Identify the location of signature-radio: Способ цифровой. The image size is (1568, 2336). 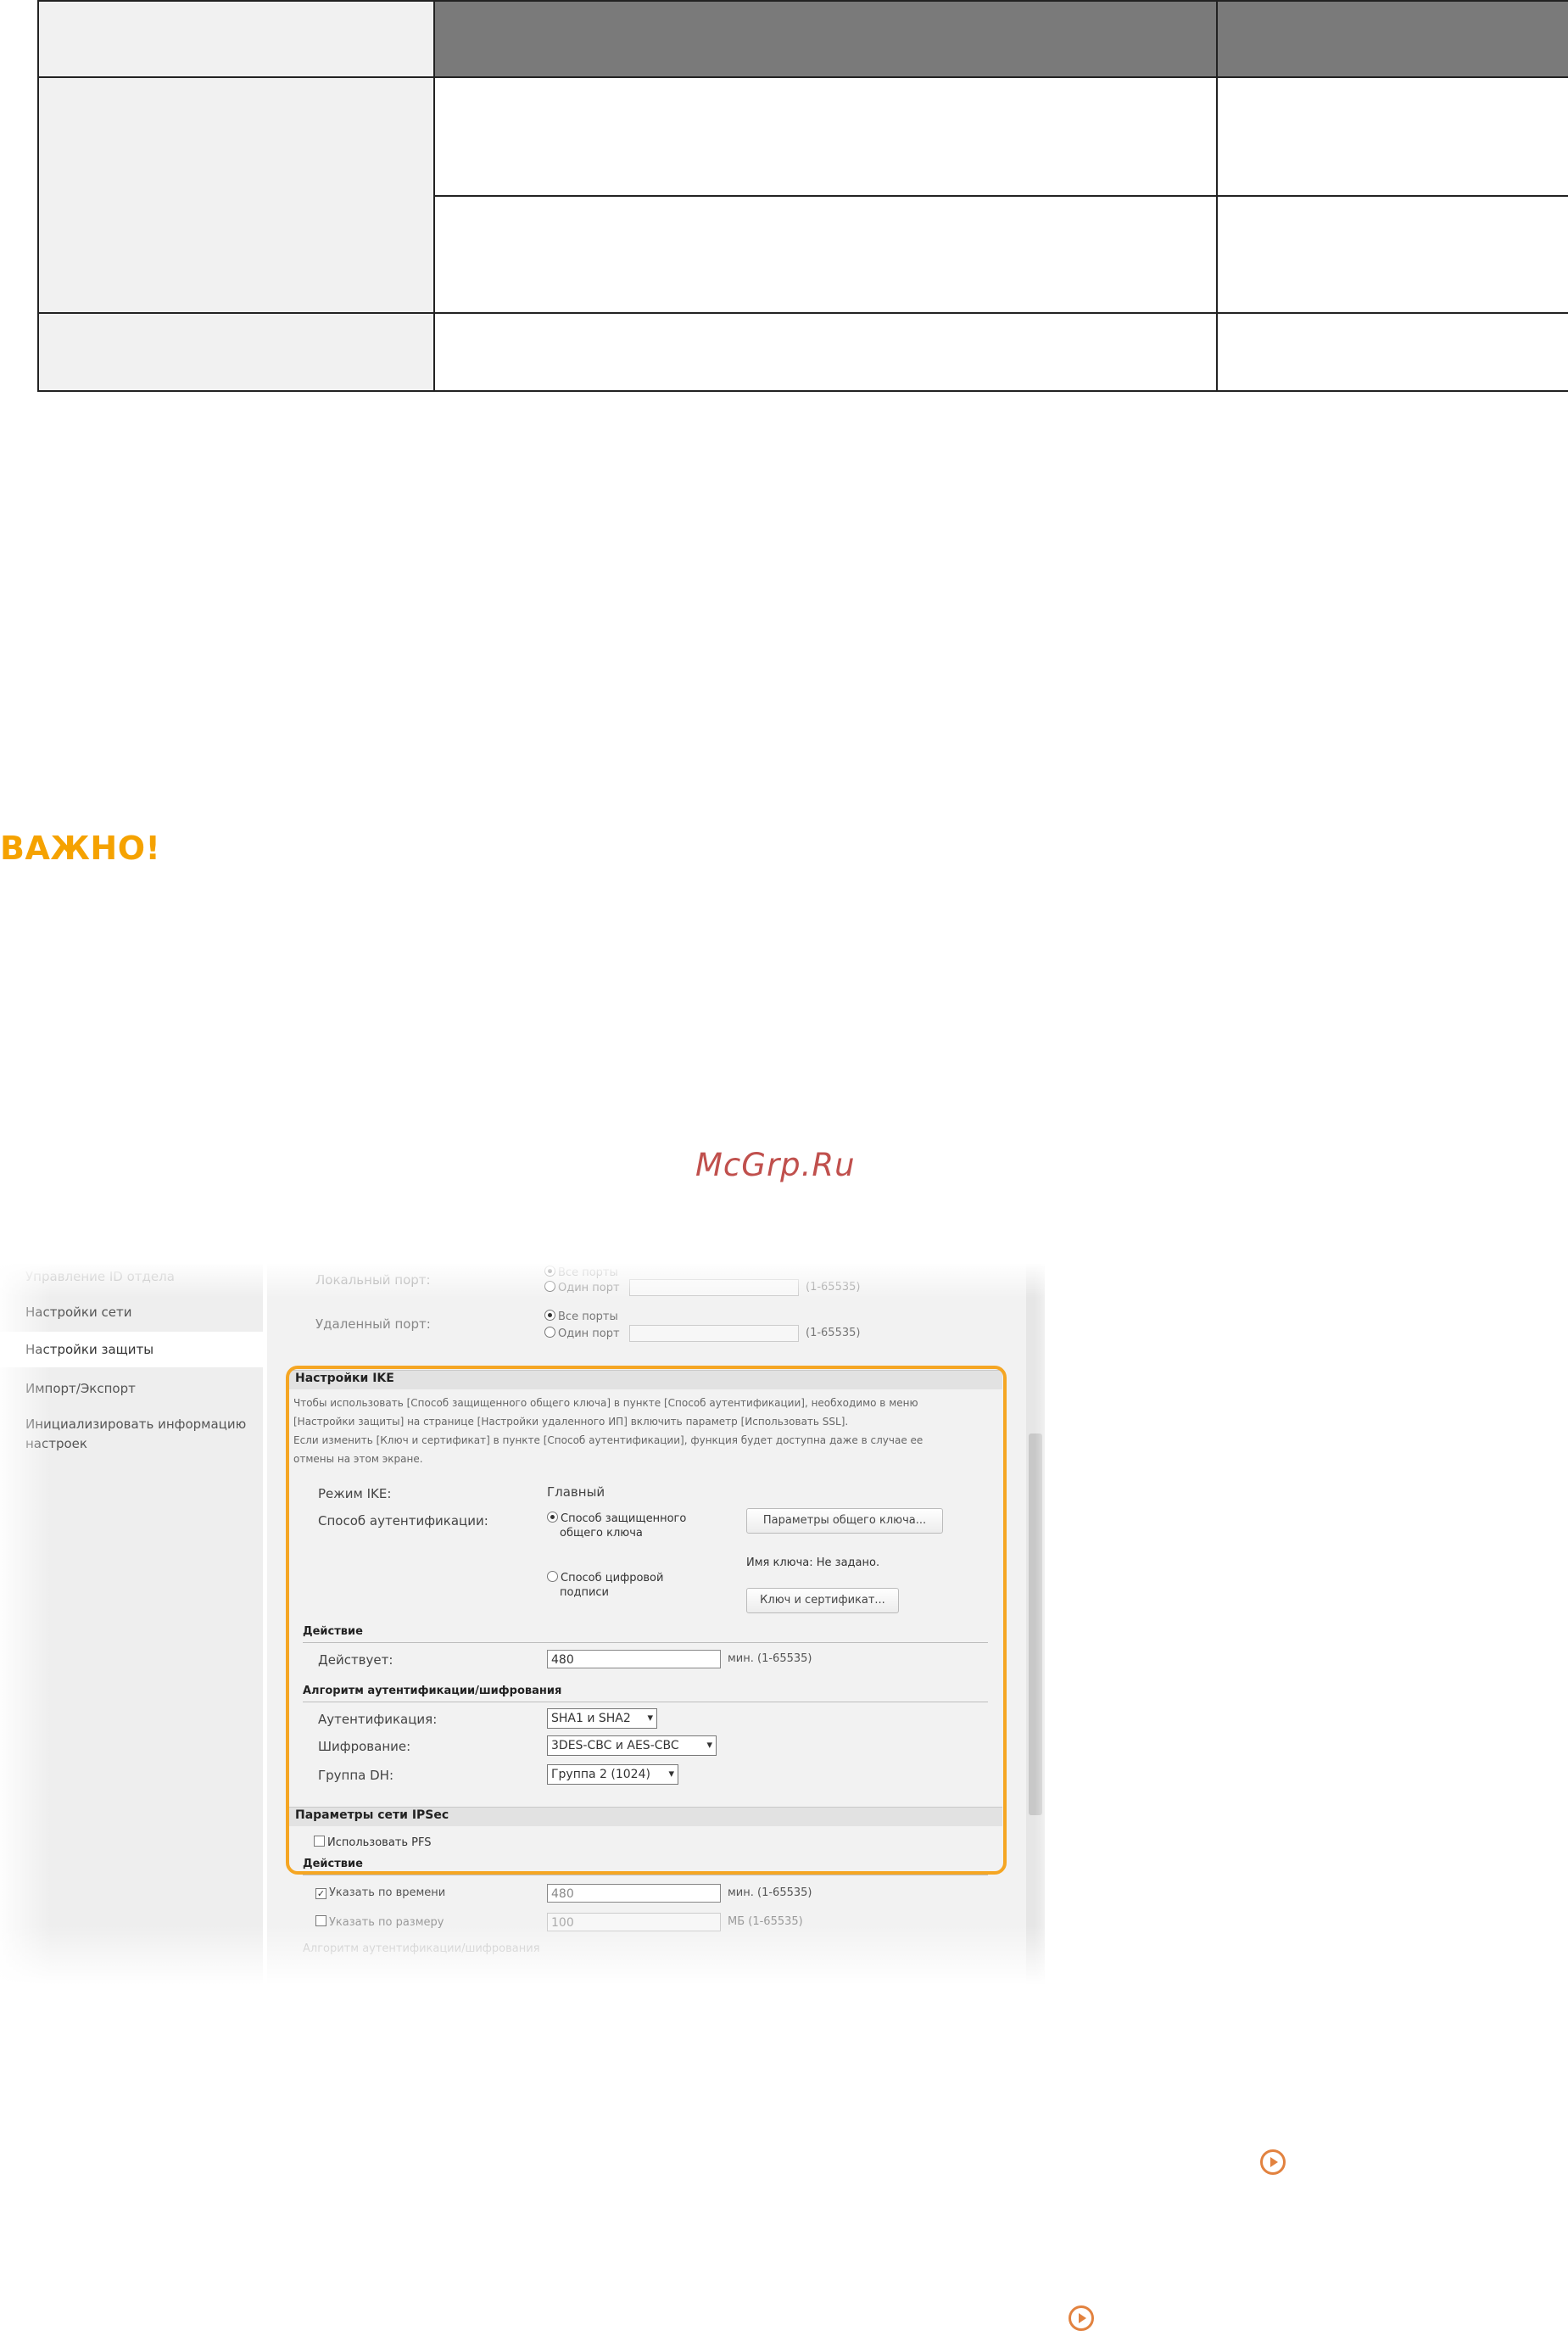
(605, 1577).